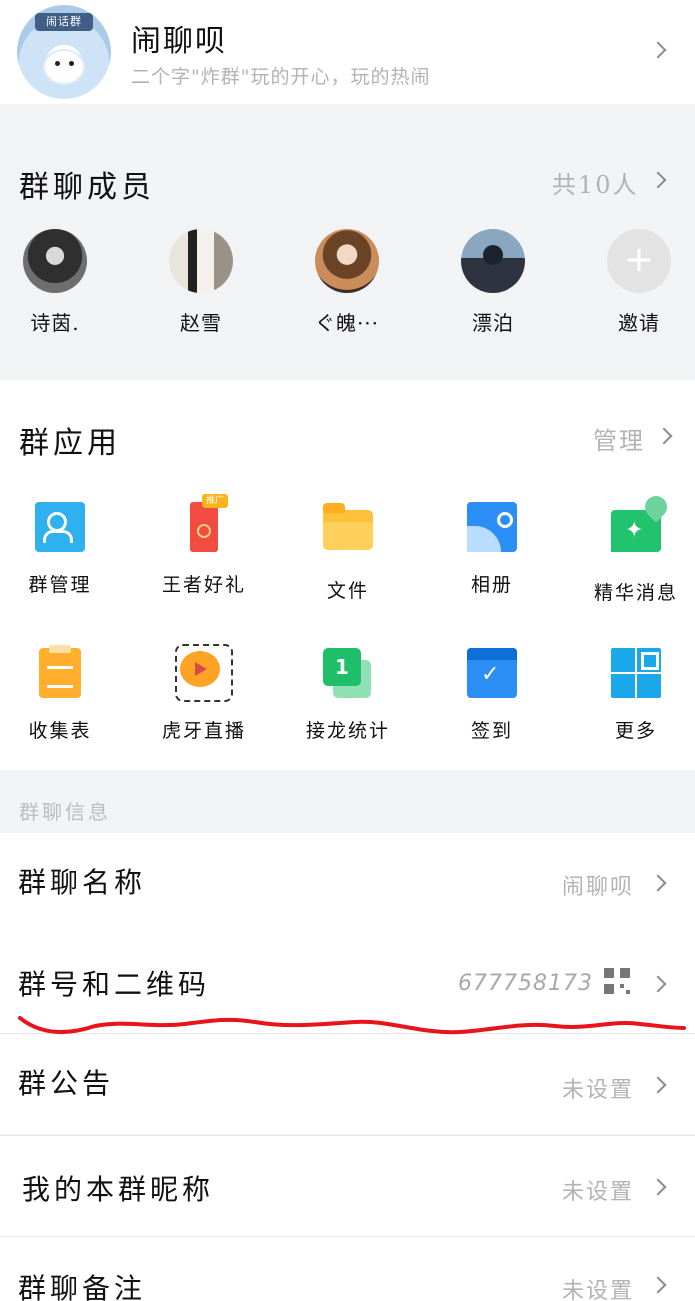 This screenshot has height=1301, width=695. I want to click on app-group-manage: 群管理, so click(62, 549).